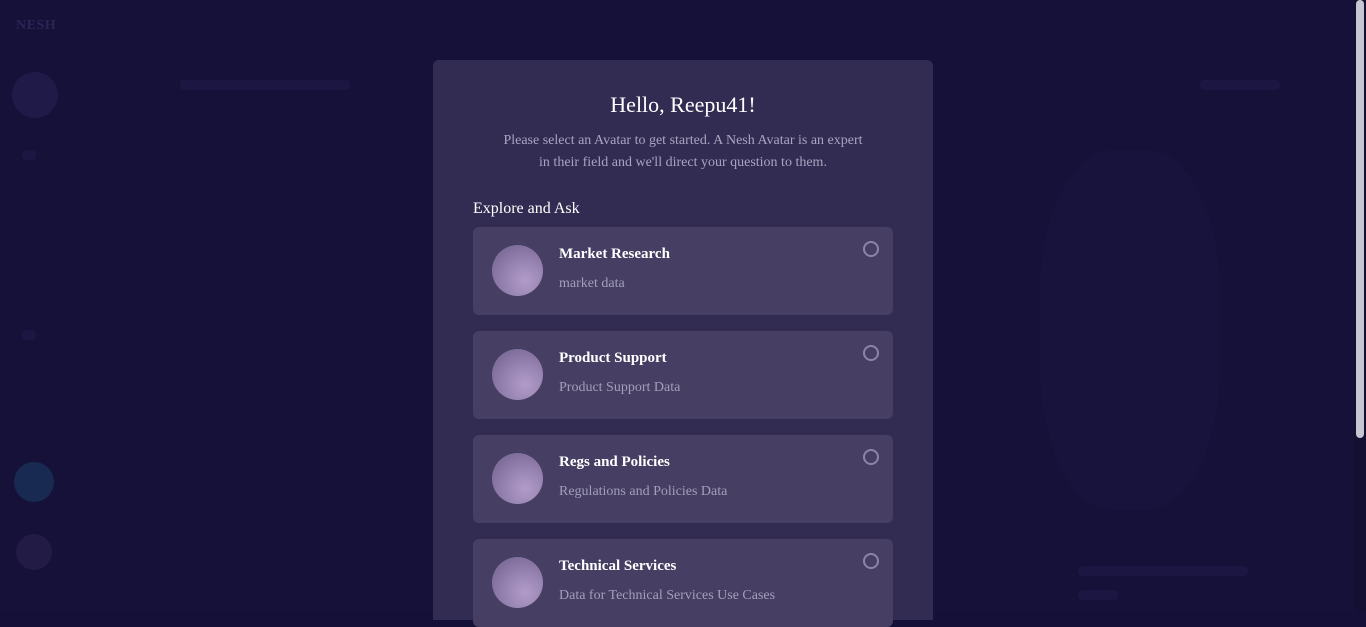 The height and width of the screenshot is (627, 1366). Describe the element at coordinates (683, 271) in the screenshot. I see `avatar-card-market-research: Market Research market data` at that location.